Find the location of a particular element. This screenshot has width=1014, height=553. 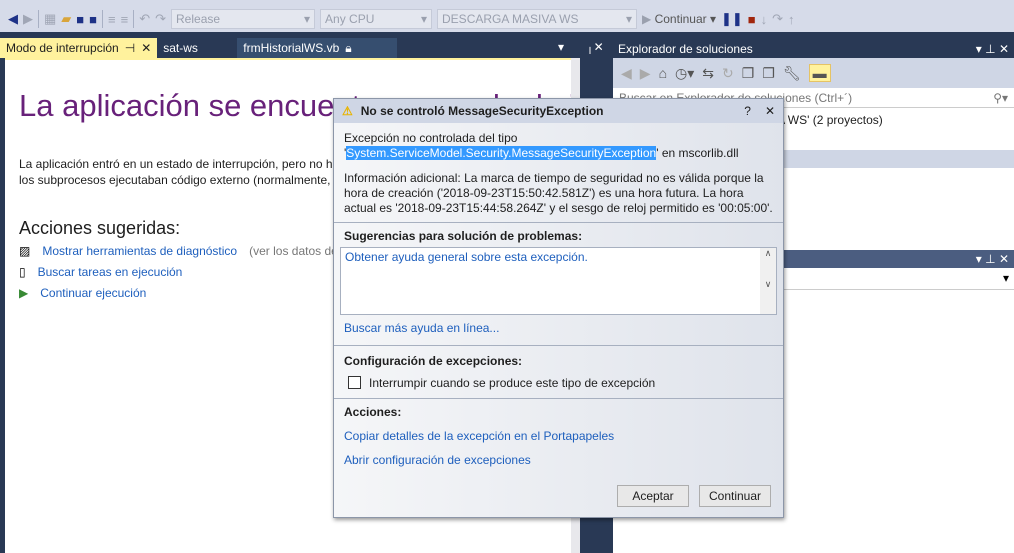

continue-button: Continuar is located at coordinates (735, 496).